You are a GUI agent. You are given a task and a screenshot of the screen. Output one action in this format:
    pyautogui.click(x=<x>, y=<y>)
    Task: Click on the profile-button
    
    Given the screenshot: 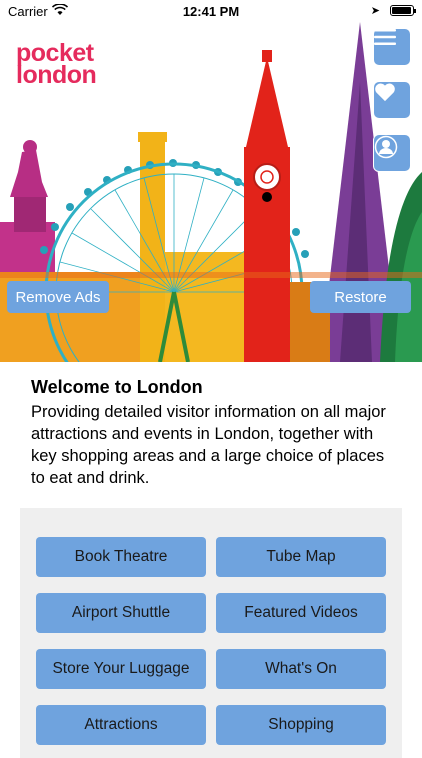 What is the action you would take?
    pyautogui.click(x=392, y=153)
    